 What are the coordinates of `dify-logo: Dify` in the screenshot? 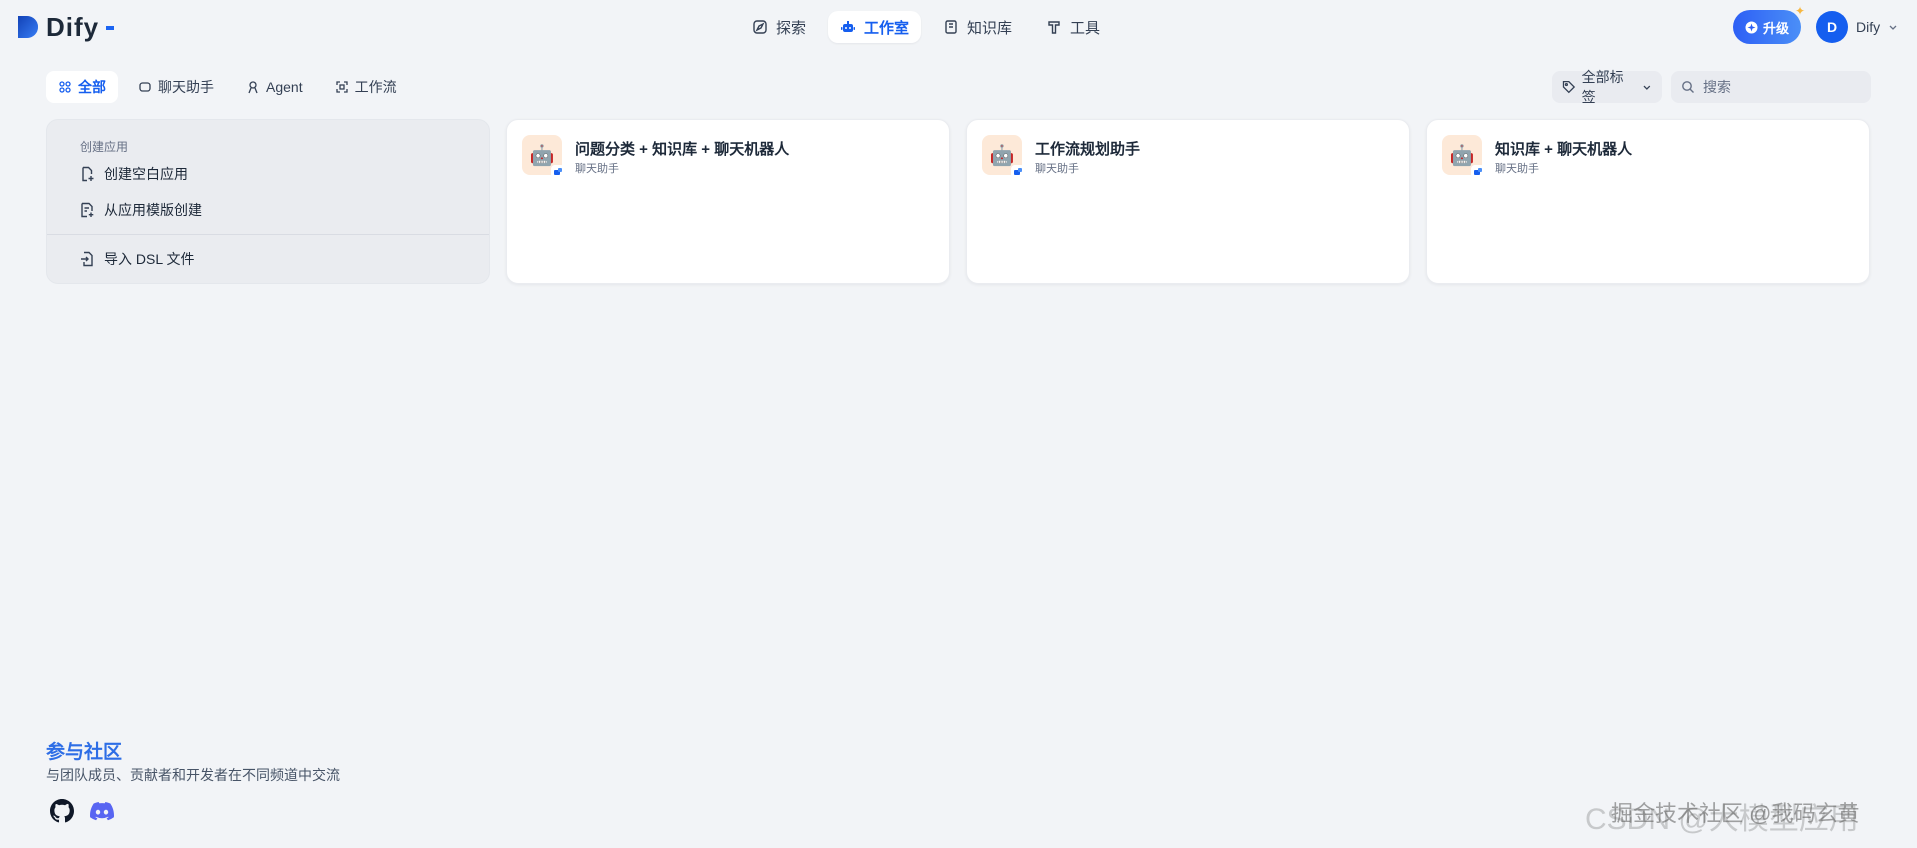 It's located at (65, 27).